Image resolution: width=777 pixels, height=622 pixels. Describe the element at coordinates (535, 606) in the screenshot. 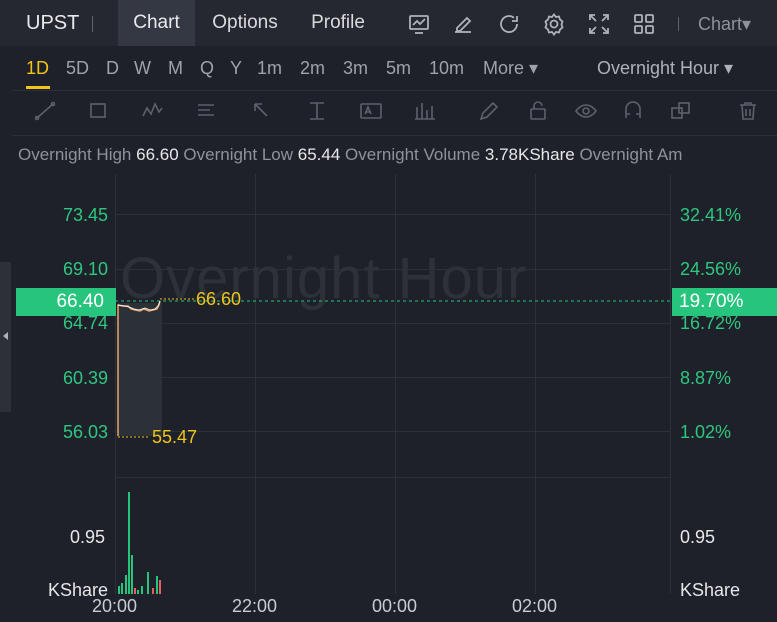

I see `time-axis-tick: 02:00` at that location.